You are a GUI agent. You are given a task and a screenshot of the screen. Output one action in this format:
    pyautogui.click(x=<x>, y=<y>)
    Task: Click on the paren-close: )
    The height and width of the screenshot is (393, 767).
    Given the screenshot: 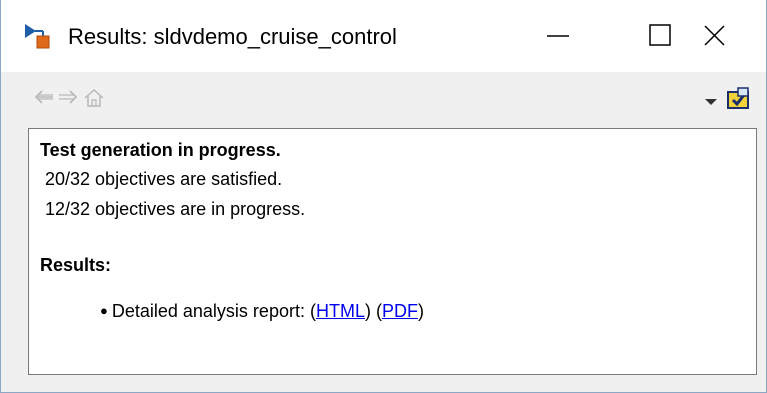 What is the action you would take?
    pyautogui.click(x=420, y=311)
    